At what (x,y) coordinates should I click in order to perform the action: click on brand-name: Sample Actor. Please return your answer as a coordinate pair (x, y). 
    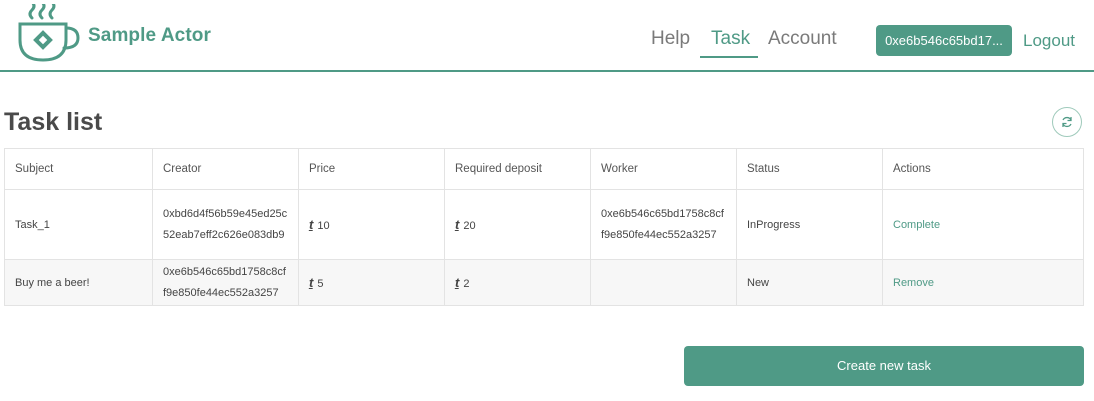
    Looking at the image, I should click on (149, 35).